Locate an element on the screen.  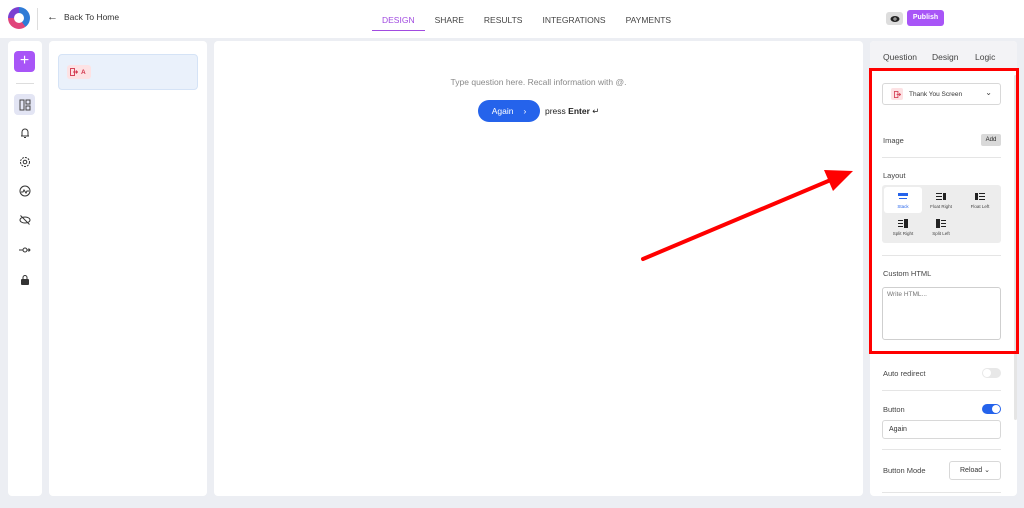
annotation-highlight-box is located at coordinates (944, 211).